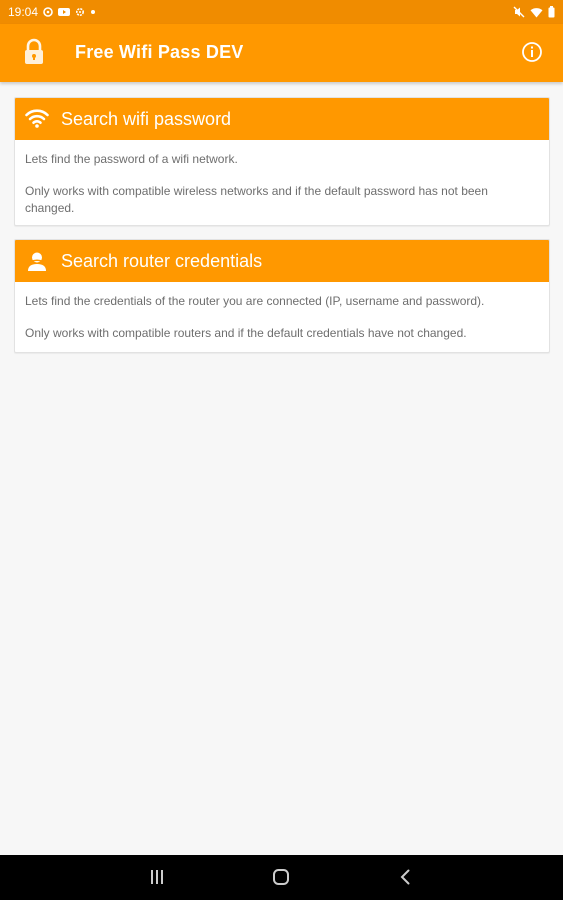 The width and height of the screenshot is (563, 900). I want to click on user-icon, so click(37, 261).